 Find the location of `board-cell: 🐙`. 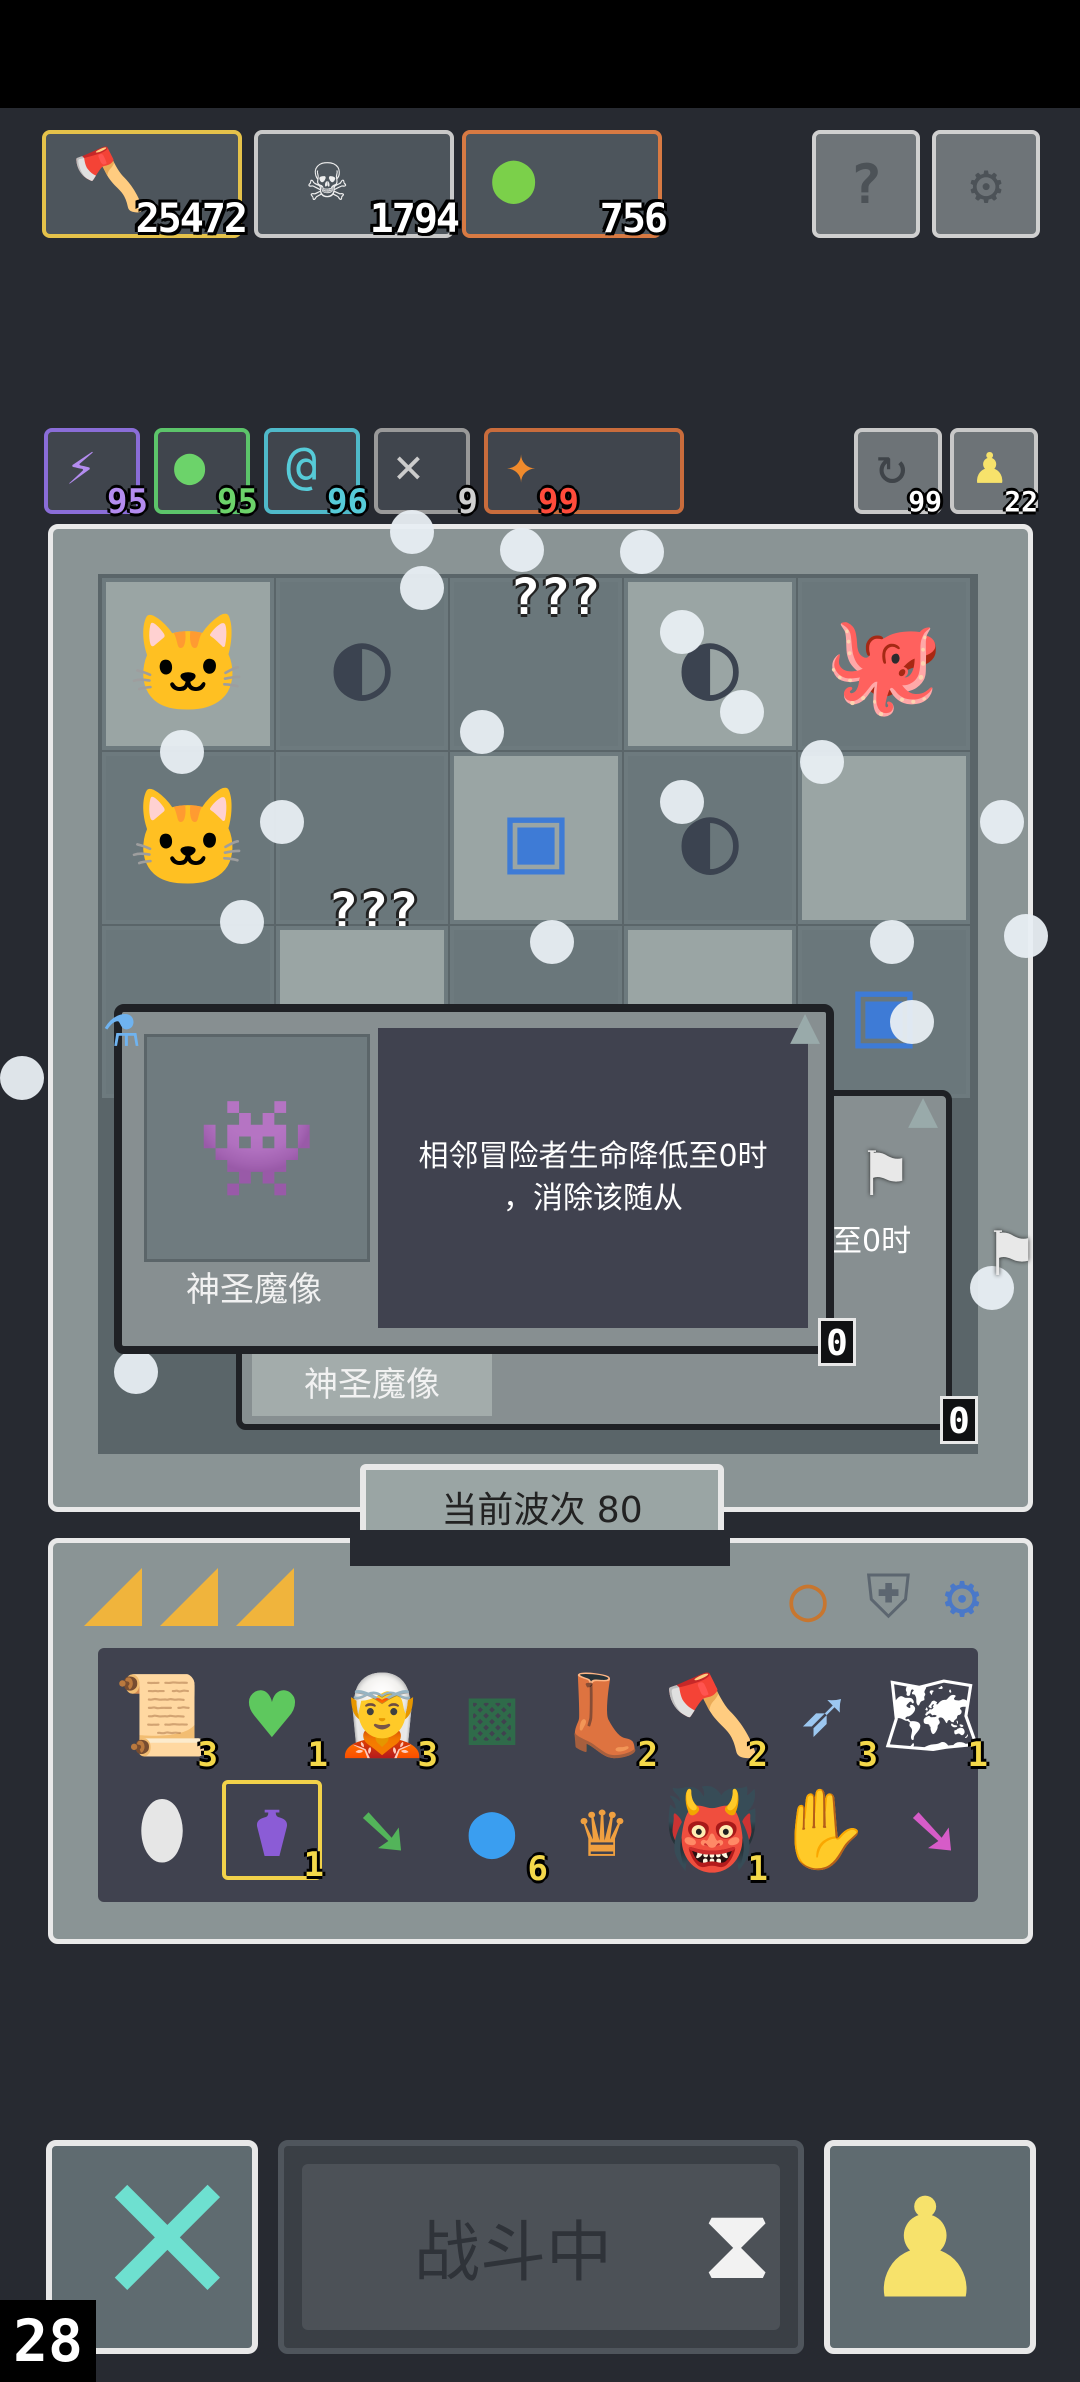

board-cell: 🐙 is located at coordinates (884, 664).